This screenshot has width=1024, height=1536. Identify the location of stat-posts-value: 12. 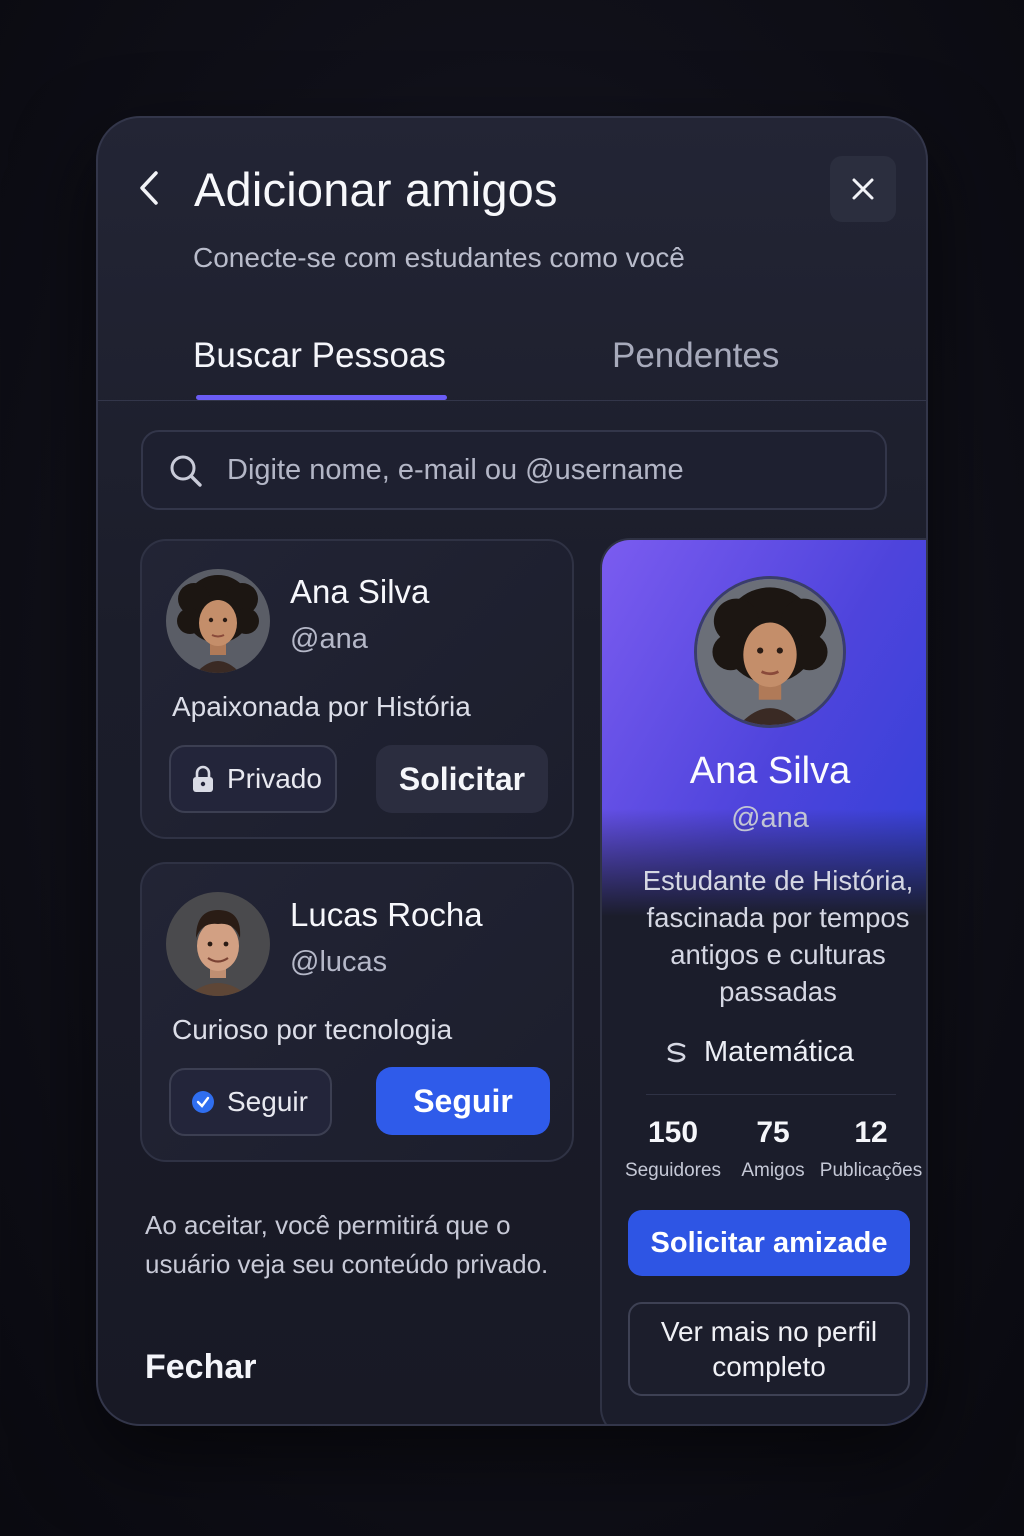
(871, 1132).